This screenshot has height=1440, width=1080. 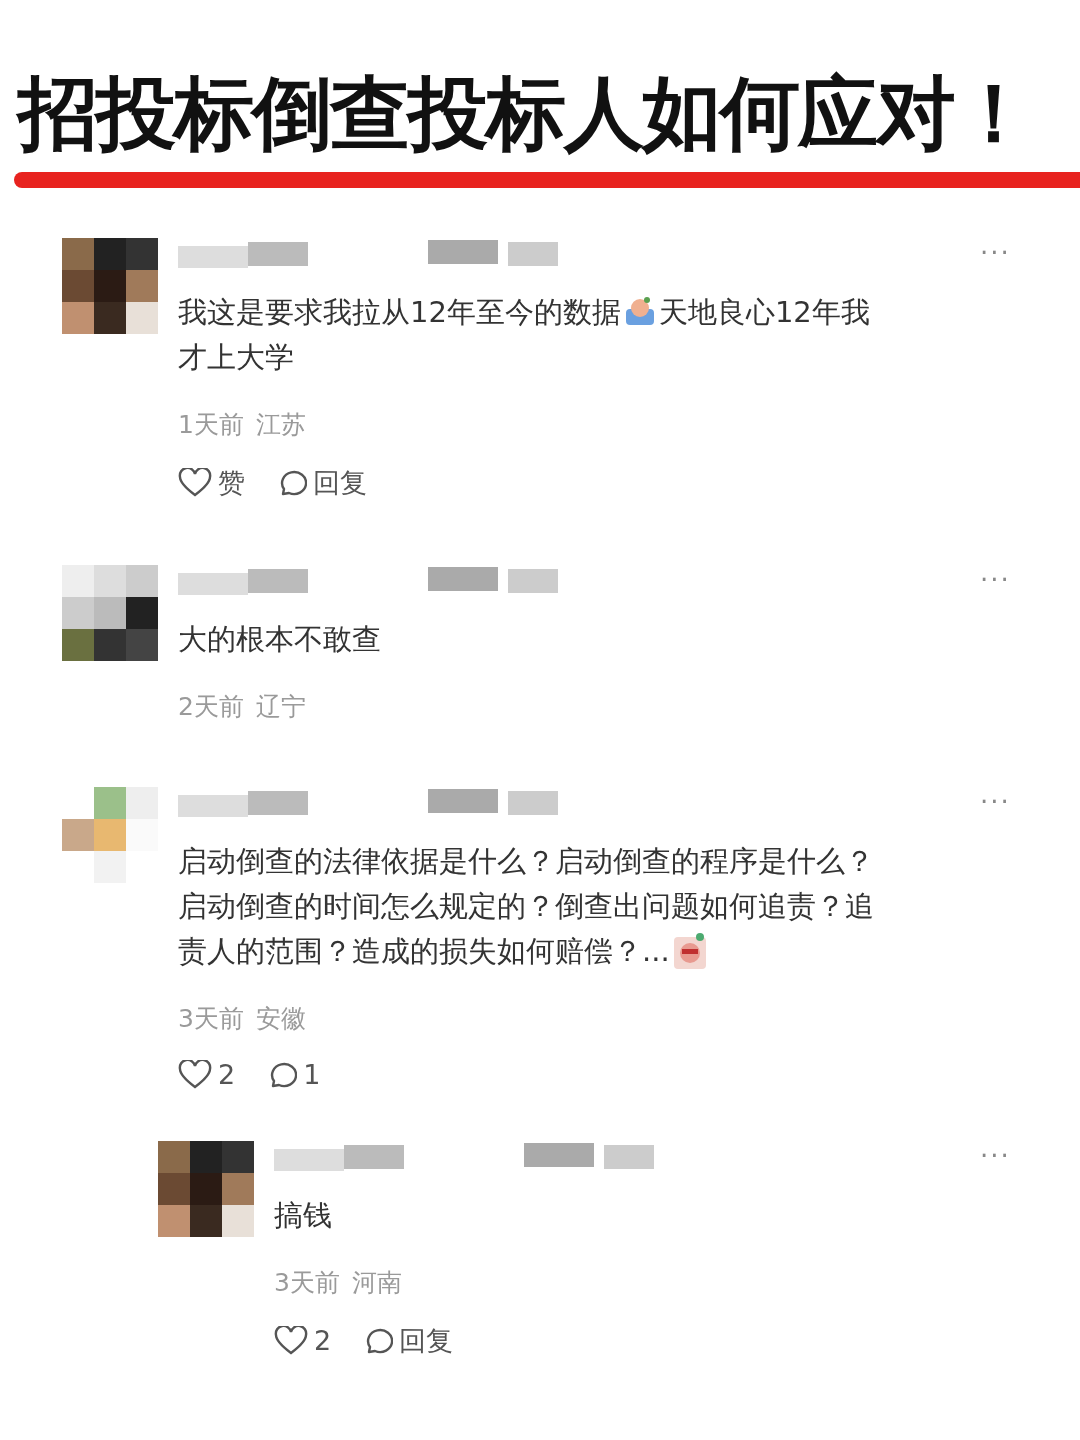 I want to click on comment-text: 我这是要求我拉从12年至今的数据, so click(x=399, y=312).